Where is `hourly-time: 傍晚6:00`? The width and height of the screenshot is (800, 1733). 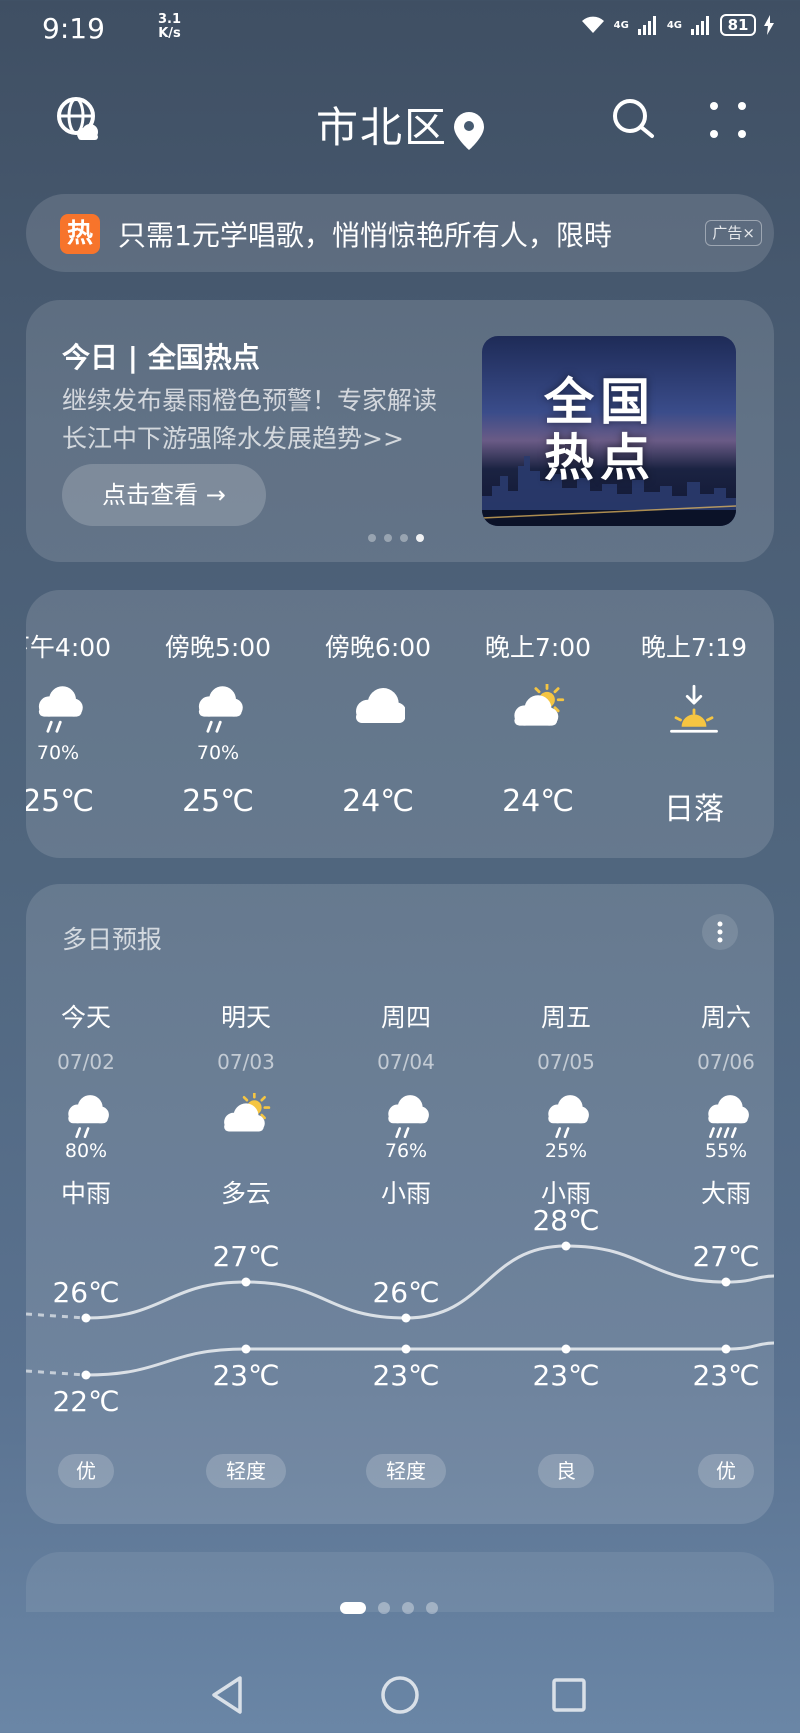
hourly-time: 傍晚6:00 is located at coordinates (378, 647).